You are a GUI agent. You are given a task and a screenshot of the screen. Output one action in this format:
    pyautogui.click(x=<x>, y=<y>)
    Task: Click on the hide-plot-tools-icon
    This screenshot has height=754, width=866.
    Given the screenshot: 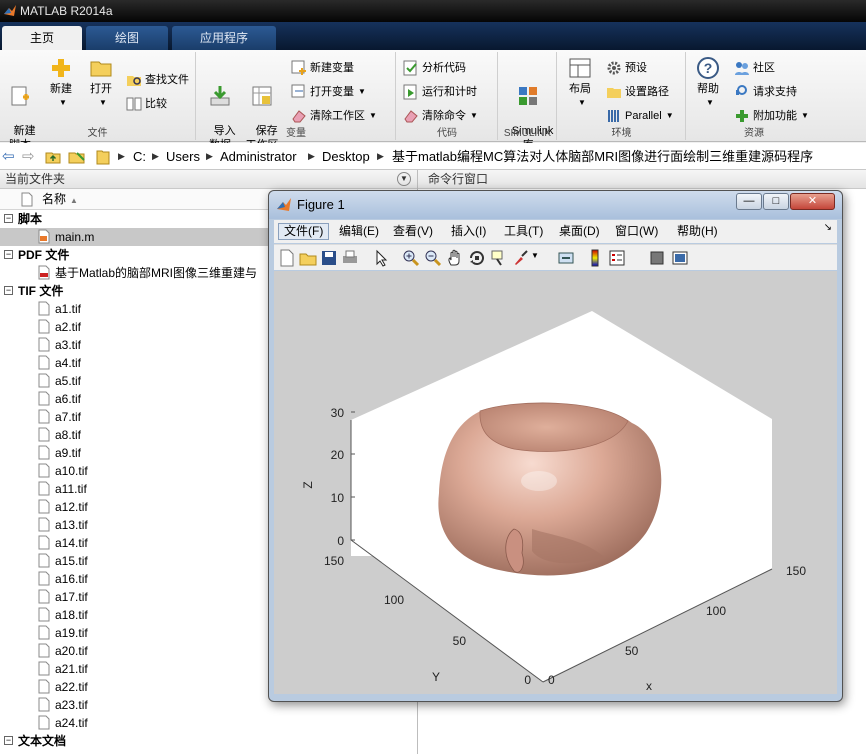 What is the action you would take?
    pyautogui.click(x=657, y=258)
    